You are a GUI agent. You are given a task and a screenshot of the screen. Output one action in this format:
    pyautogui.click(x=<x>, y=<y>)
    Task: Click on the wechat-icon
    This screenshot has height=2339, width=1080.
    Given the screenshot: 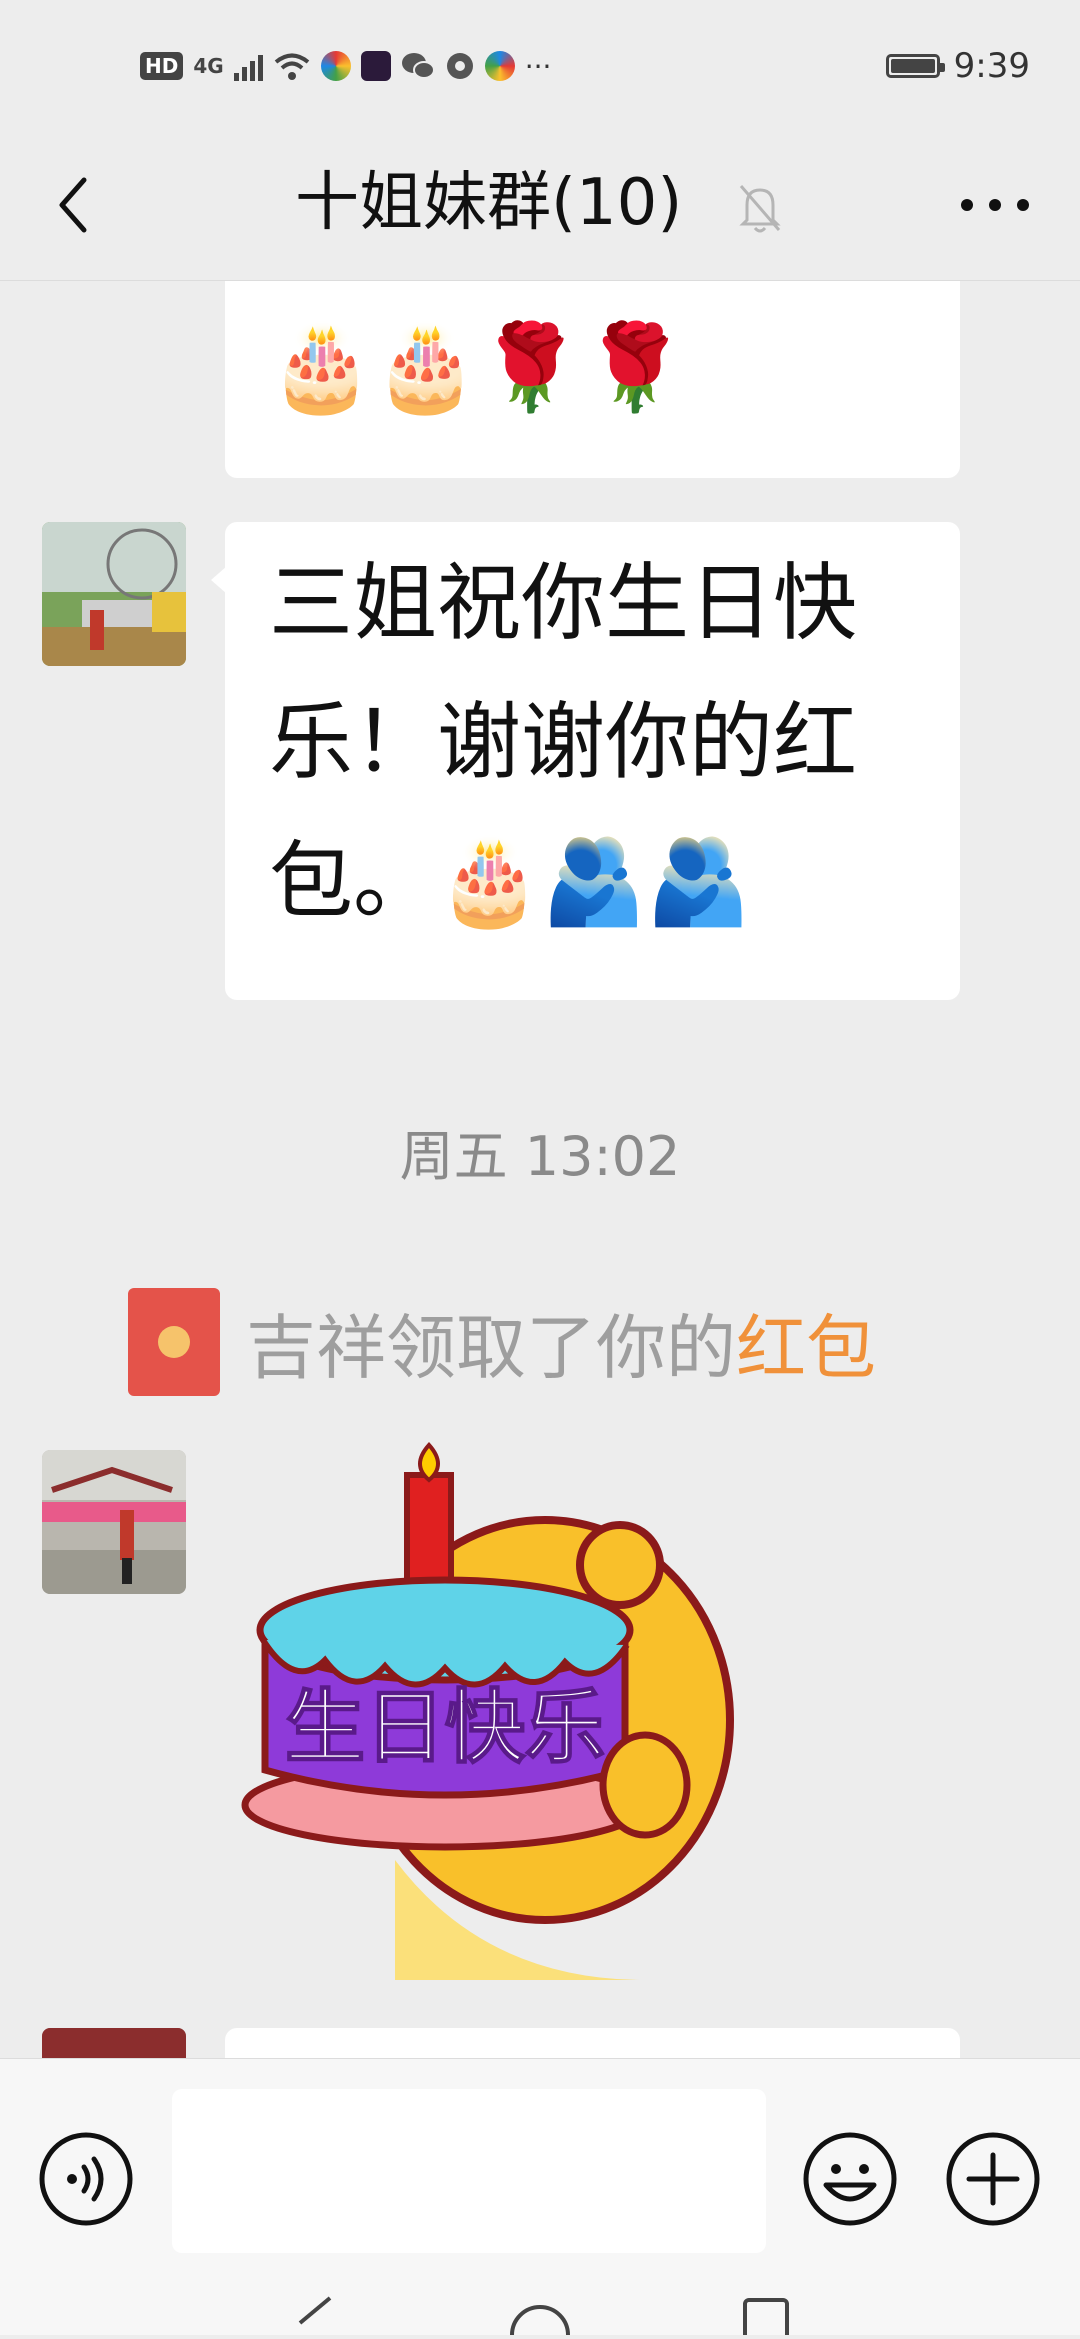 What is the action you would take?
    pyautogui.click(x=418, y=66)
    